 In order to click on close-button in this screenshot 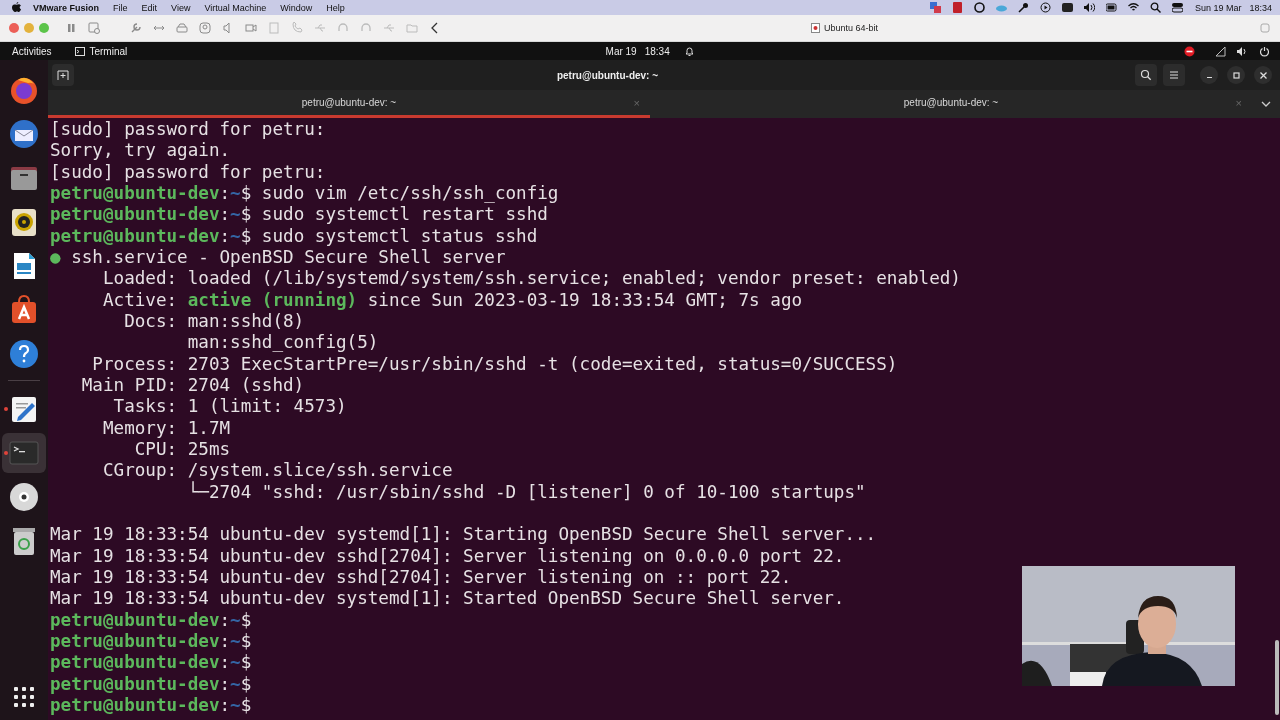, I will do `click(1263, 75)`.